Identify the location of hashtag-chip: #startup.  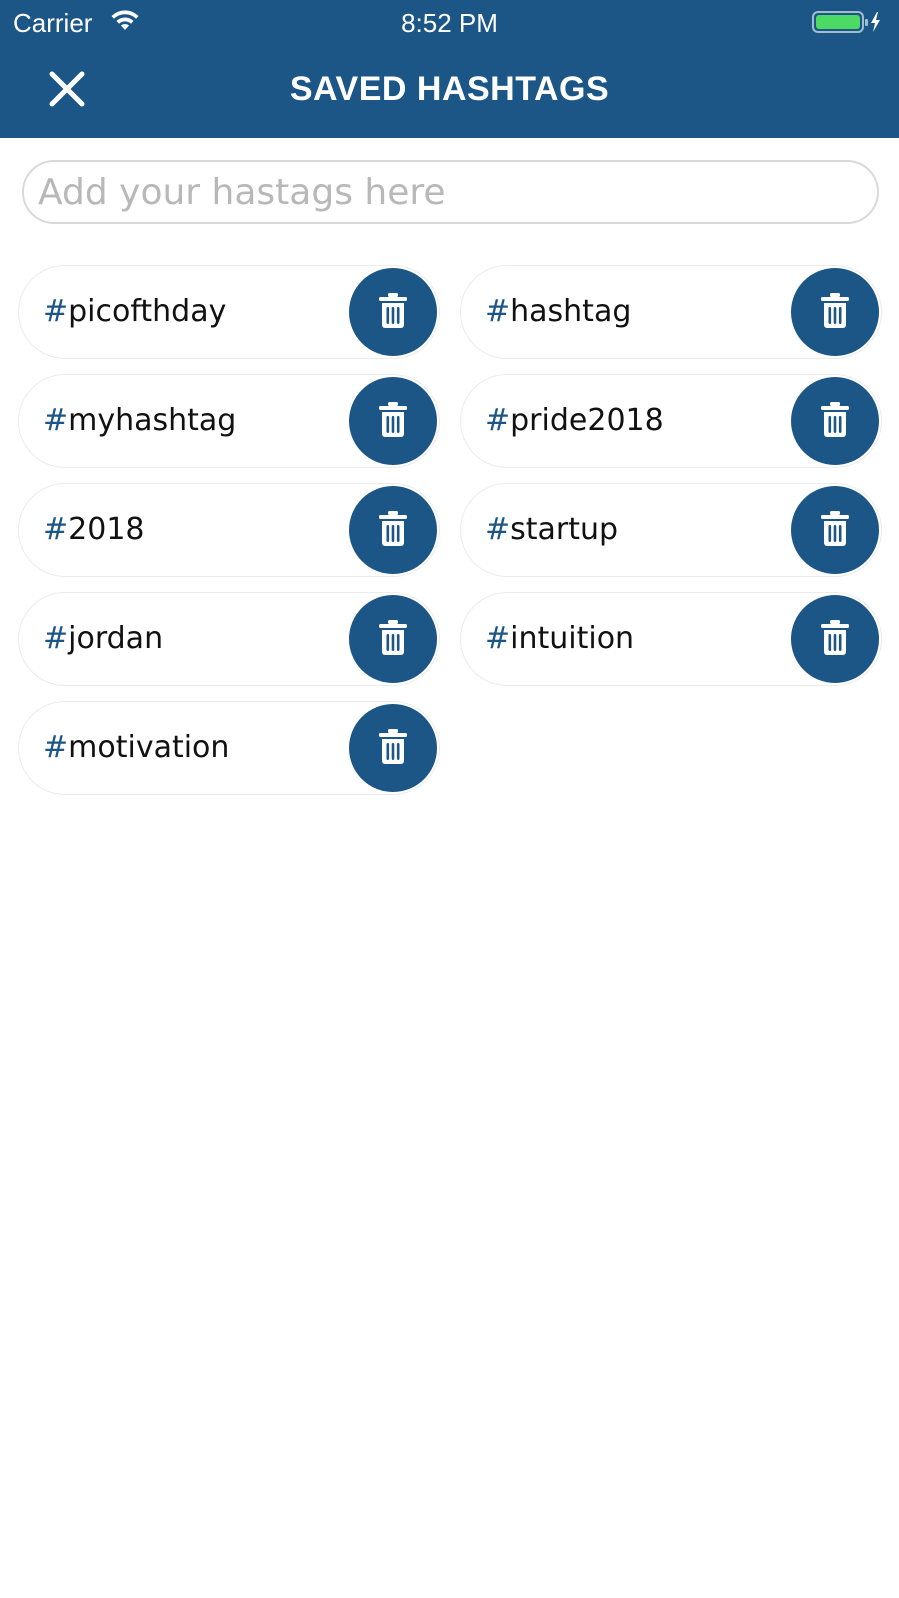
(671, 530).